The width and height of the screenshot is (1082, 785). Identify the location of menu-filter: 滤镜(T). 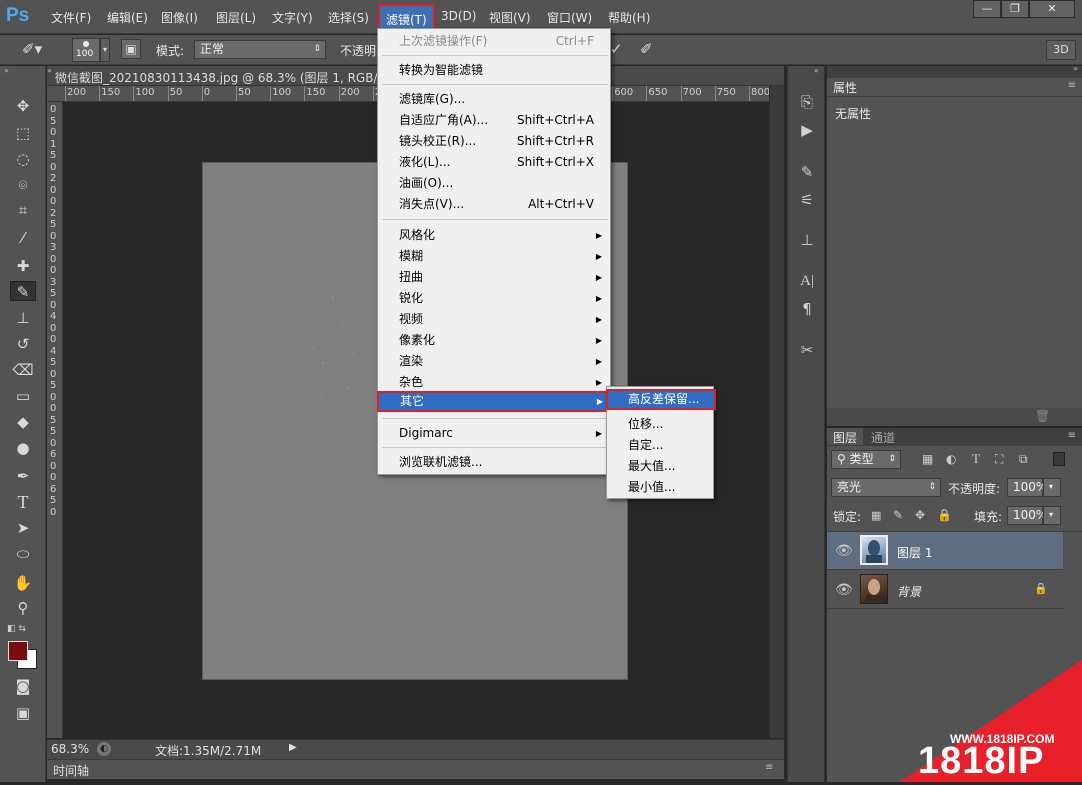
(406, 17).